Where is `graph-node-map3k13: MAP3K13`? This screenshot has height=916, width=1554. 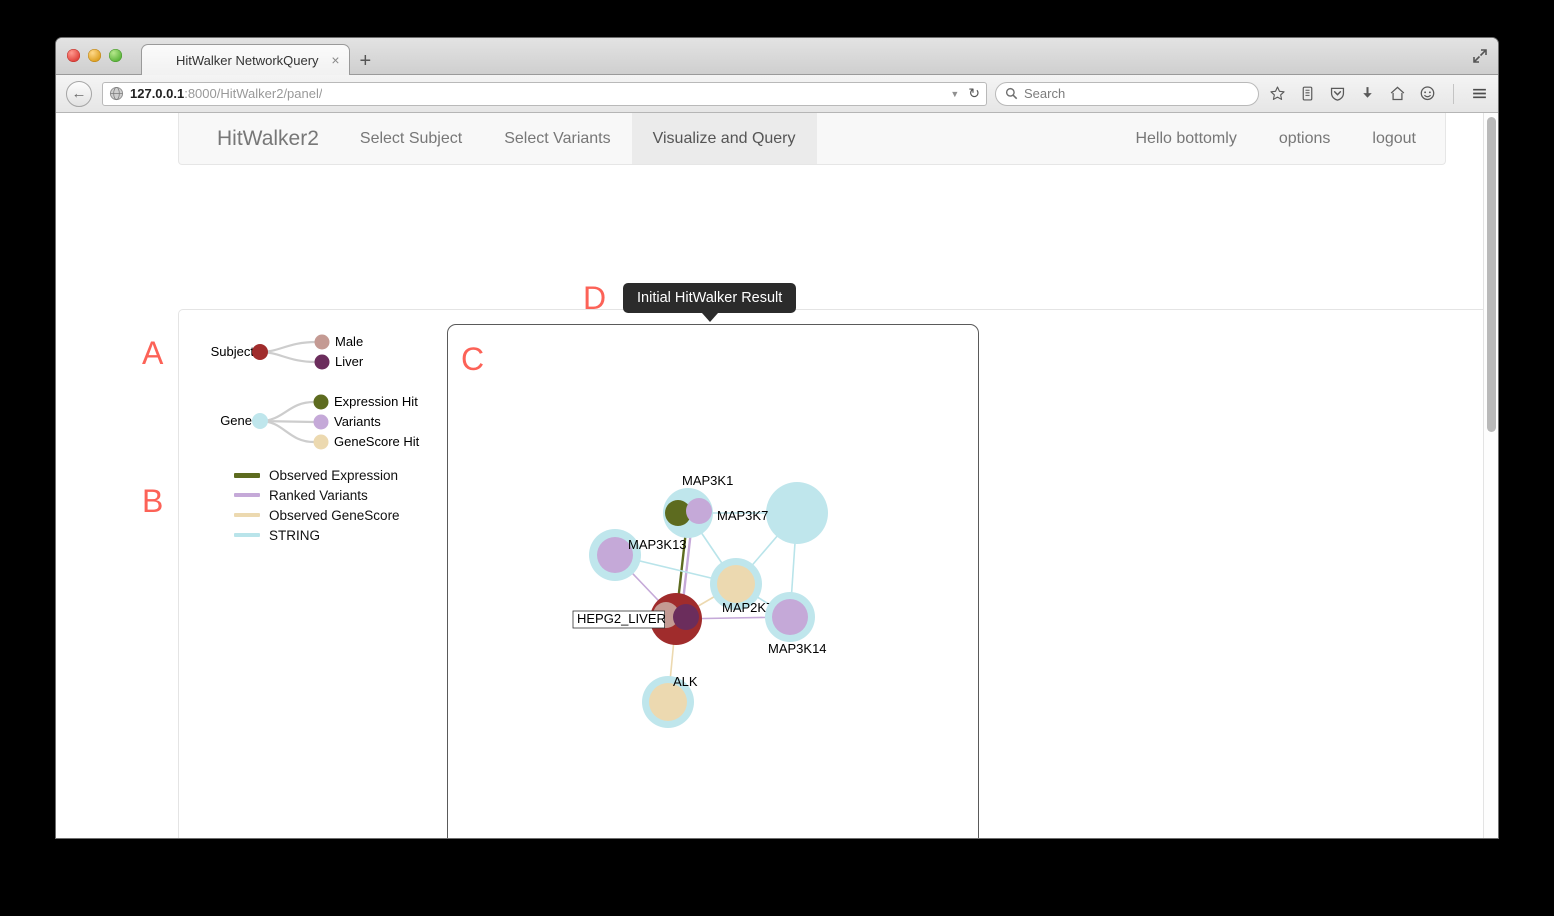
graph-node-map3k13: MAP3K13 is located at coordinates (638, 555).